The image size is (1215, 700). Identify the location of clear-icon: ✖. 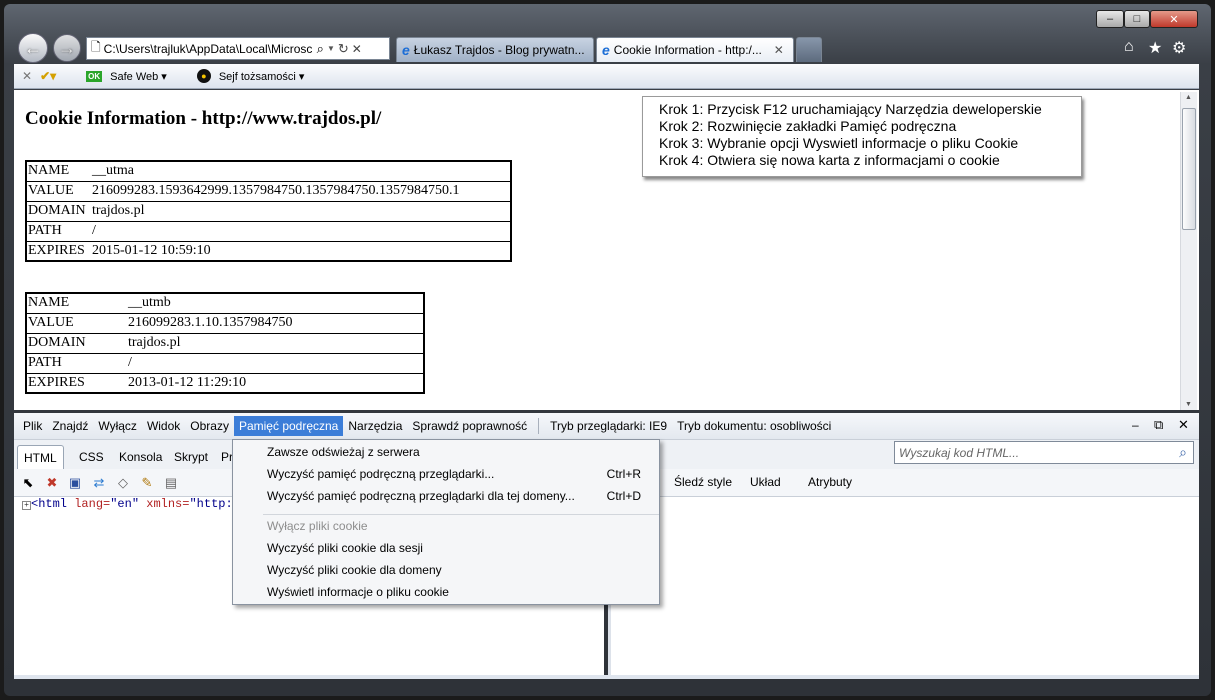
(52, 483).